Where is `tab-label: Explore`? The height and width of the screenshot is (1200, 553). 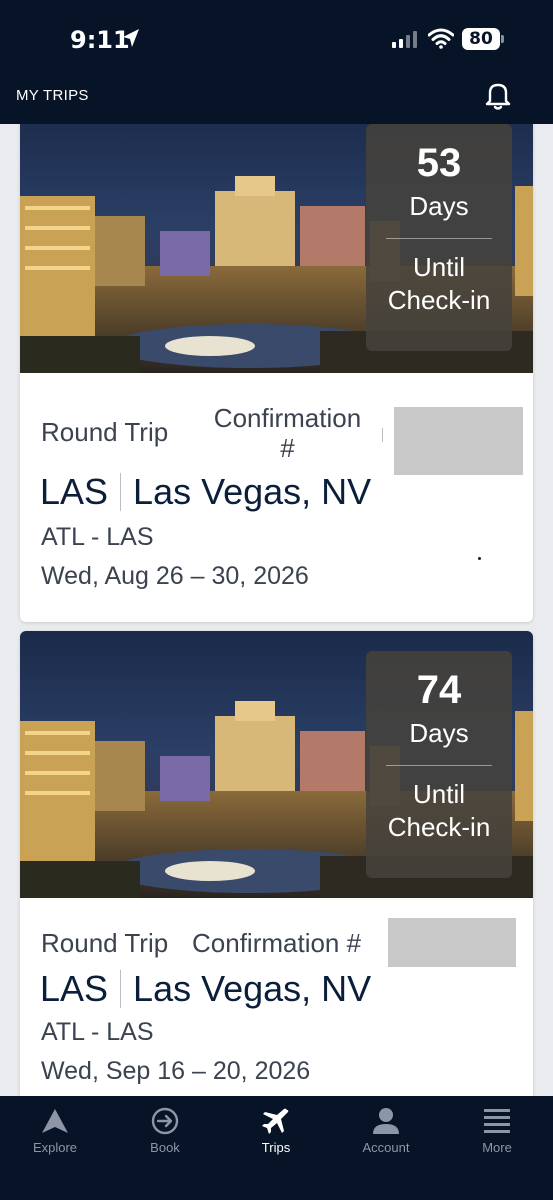 tab-label: Explore is located at coordinates (55, 1147).